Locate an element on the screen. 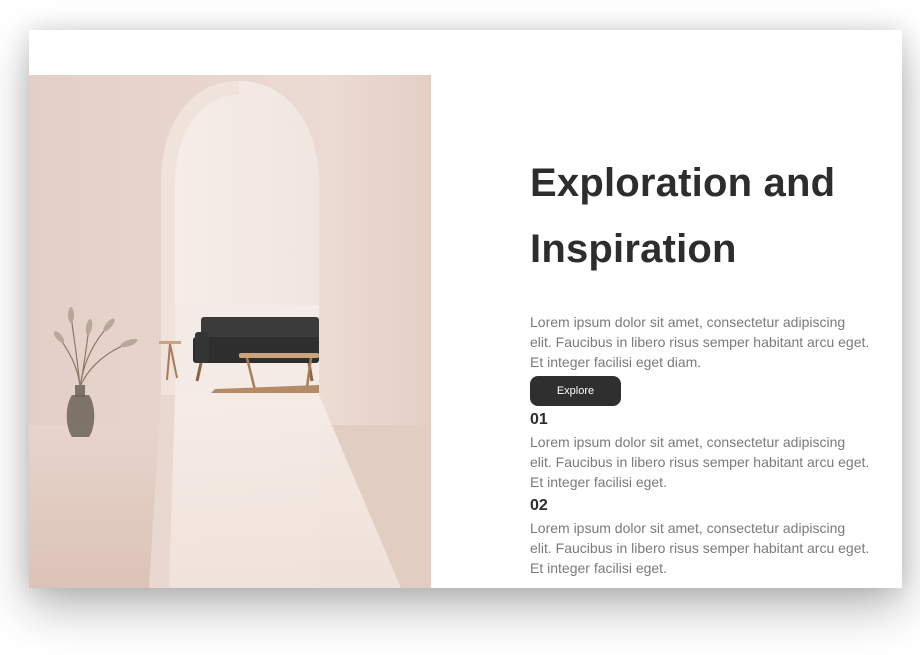  explore-button: Explore is located at coordinates (575, 391).